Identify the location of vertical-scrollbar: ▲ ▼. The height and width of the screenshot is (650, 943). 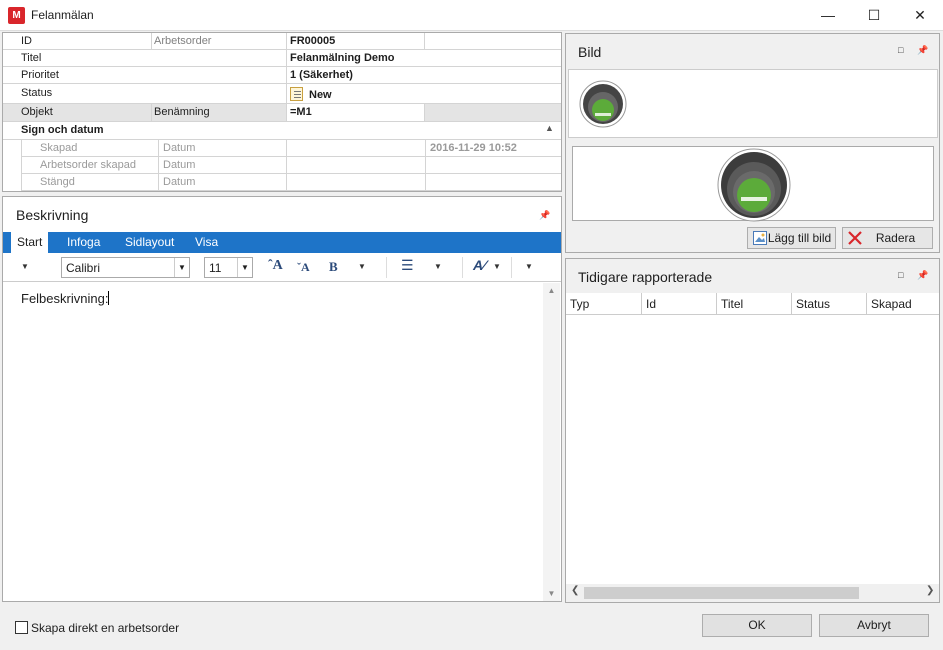
(551, 442).